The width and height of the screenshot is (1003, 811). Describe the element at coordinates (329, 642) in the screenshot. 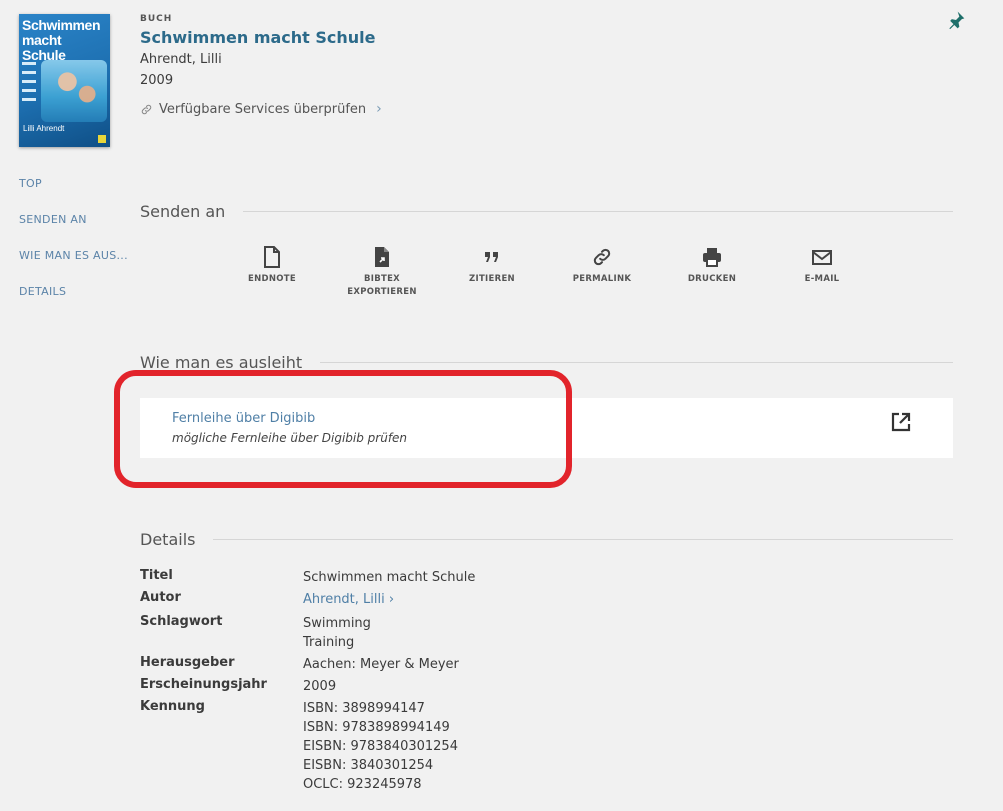

I see `detail-value: Training` at that location.